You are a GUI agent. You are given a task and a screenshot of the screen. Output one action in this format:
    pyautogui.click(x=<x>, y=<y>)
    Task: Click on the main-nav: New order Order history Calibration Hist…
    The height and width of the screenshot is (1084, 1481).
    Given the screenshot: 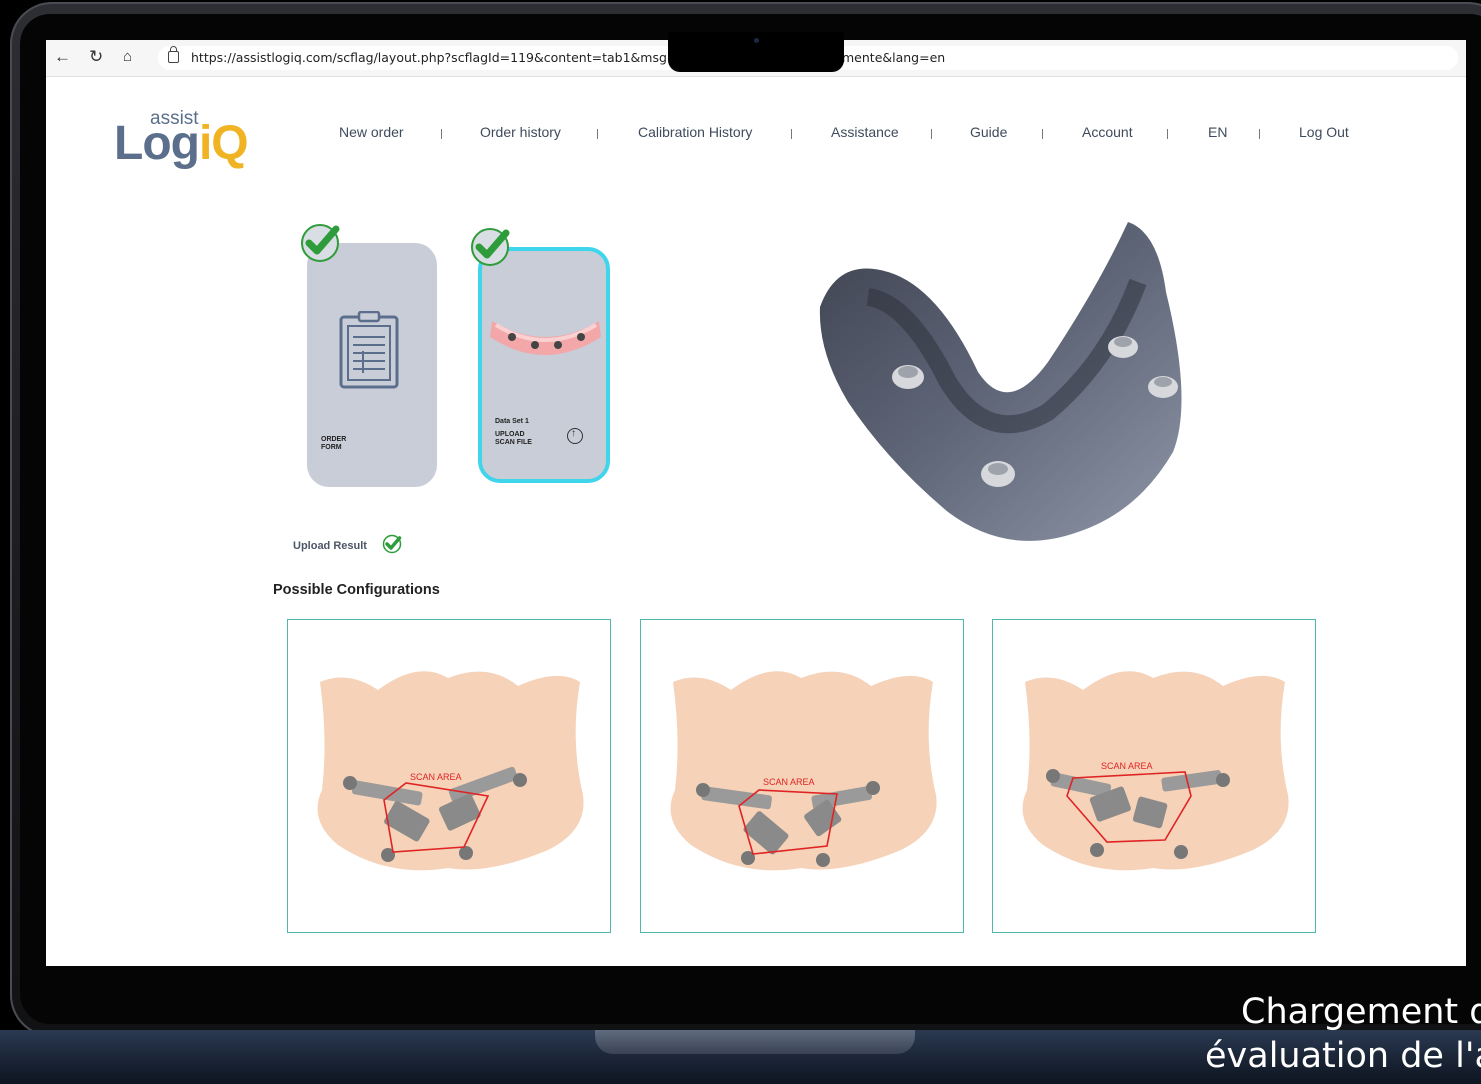 What is the action you would take?
    pyautogui.click(x=756, y=134)
    